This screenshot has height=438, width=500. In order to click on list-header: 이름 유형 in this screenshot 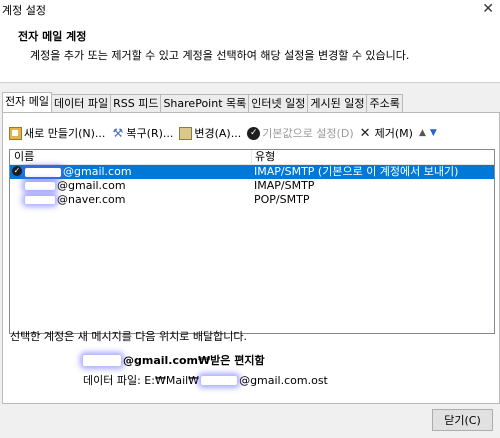, I will do `click(252, 157)`.